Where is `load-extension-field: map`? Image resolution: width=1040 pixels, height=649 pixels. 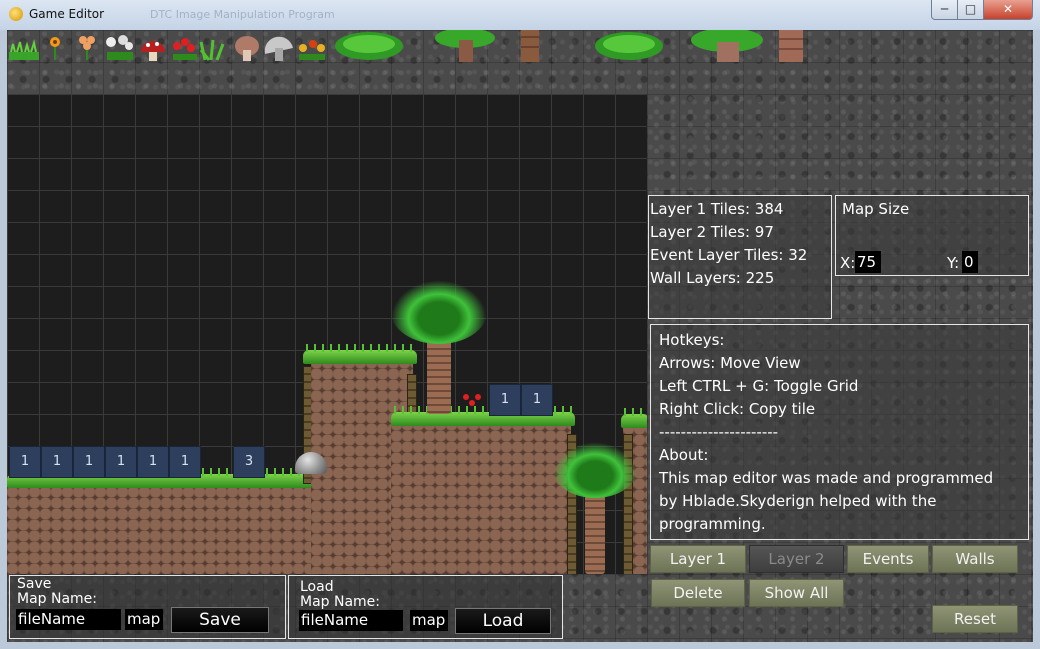
load-extension-field: map is located at coordinates (429, 620).